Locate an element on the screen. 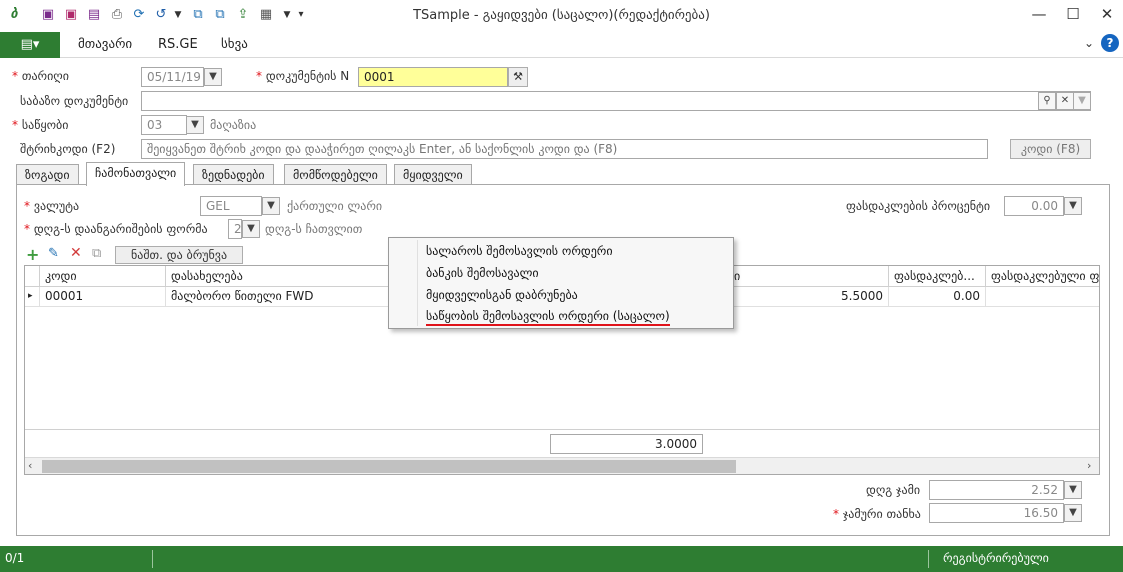  tab-supplier: მომწოდებელი is located at coordinates (335, 174).